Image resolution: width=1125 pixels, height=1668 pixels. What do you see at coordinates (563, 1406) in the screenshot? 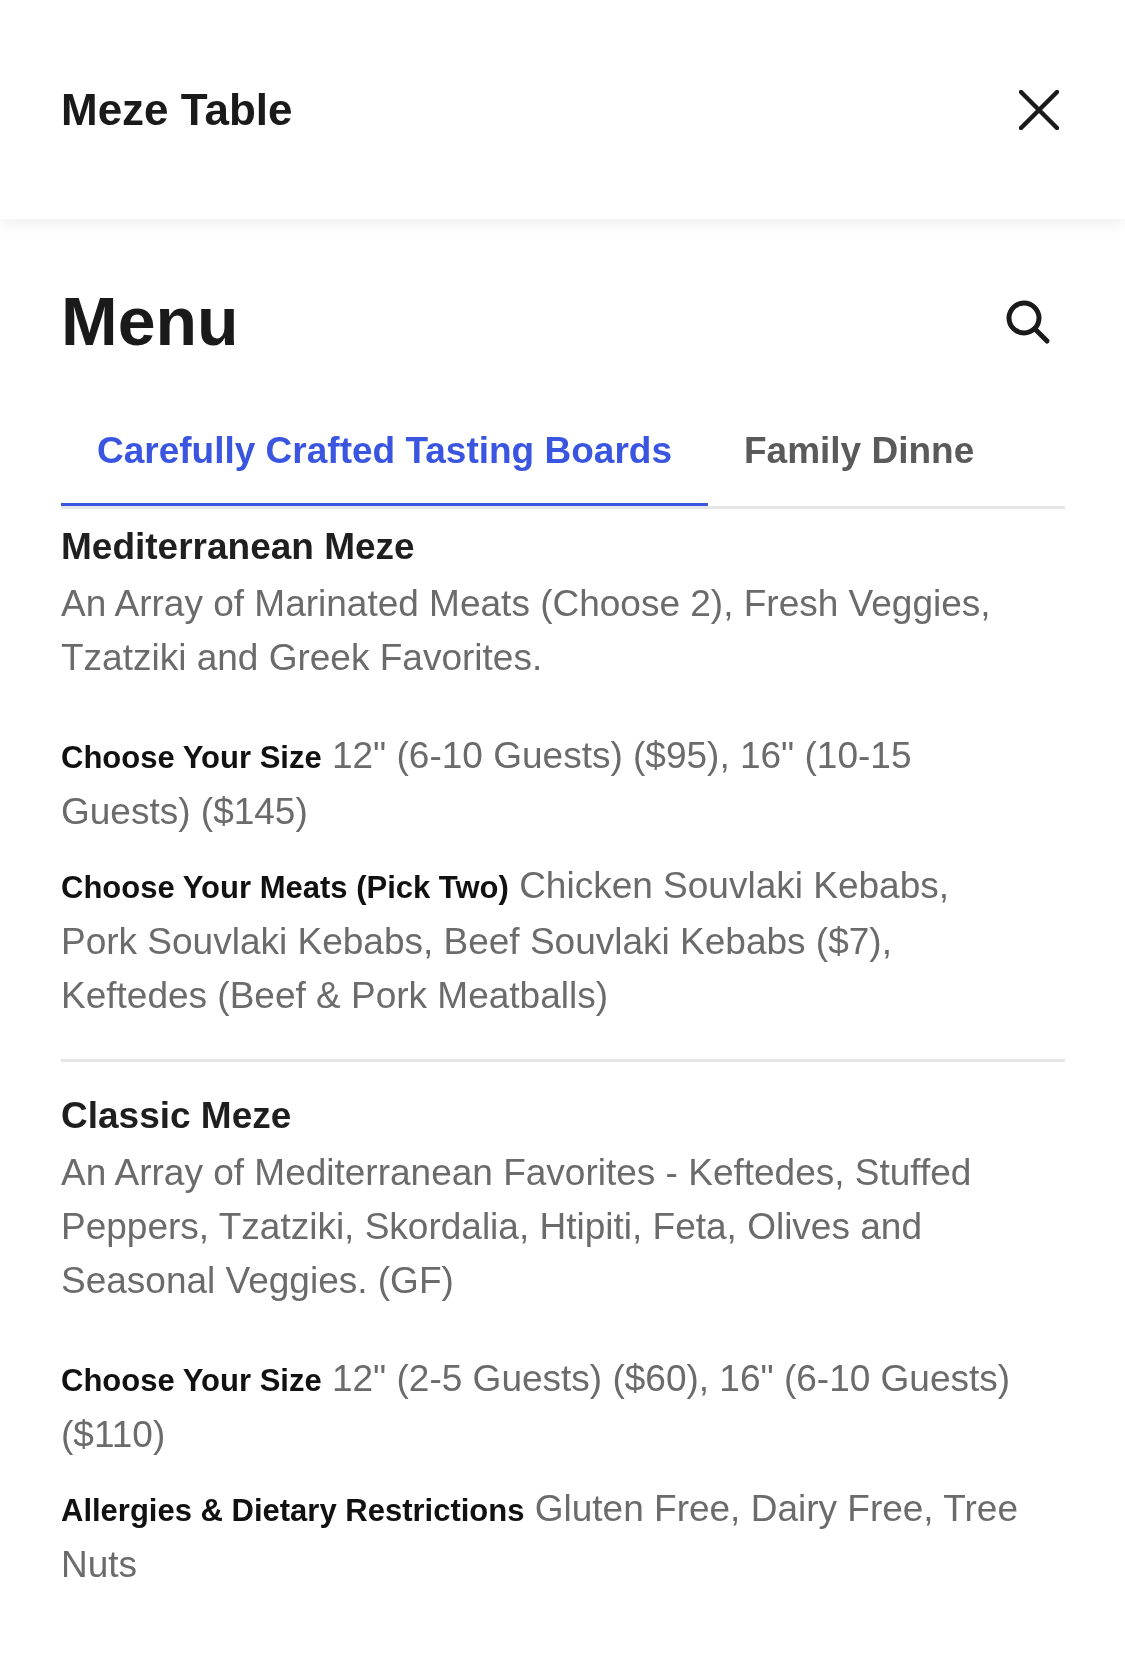
I see `item-option: Choose Your Size 12" (2-5 Guests) ($60), 16" (6-10 Guests) ($110)` at bounding box center [563, 1406].